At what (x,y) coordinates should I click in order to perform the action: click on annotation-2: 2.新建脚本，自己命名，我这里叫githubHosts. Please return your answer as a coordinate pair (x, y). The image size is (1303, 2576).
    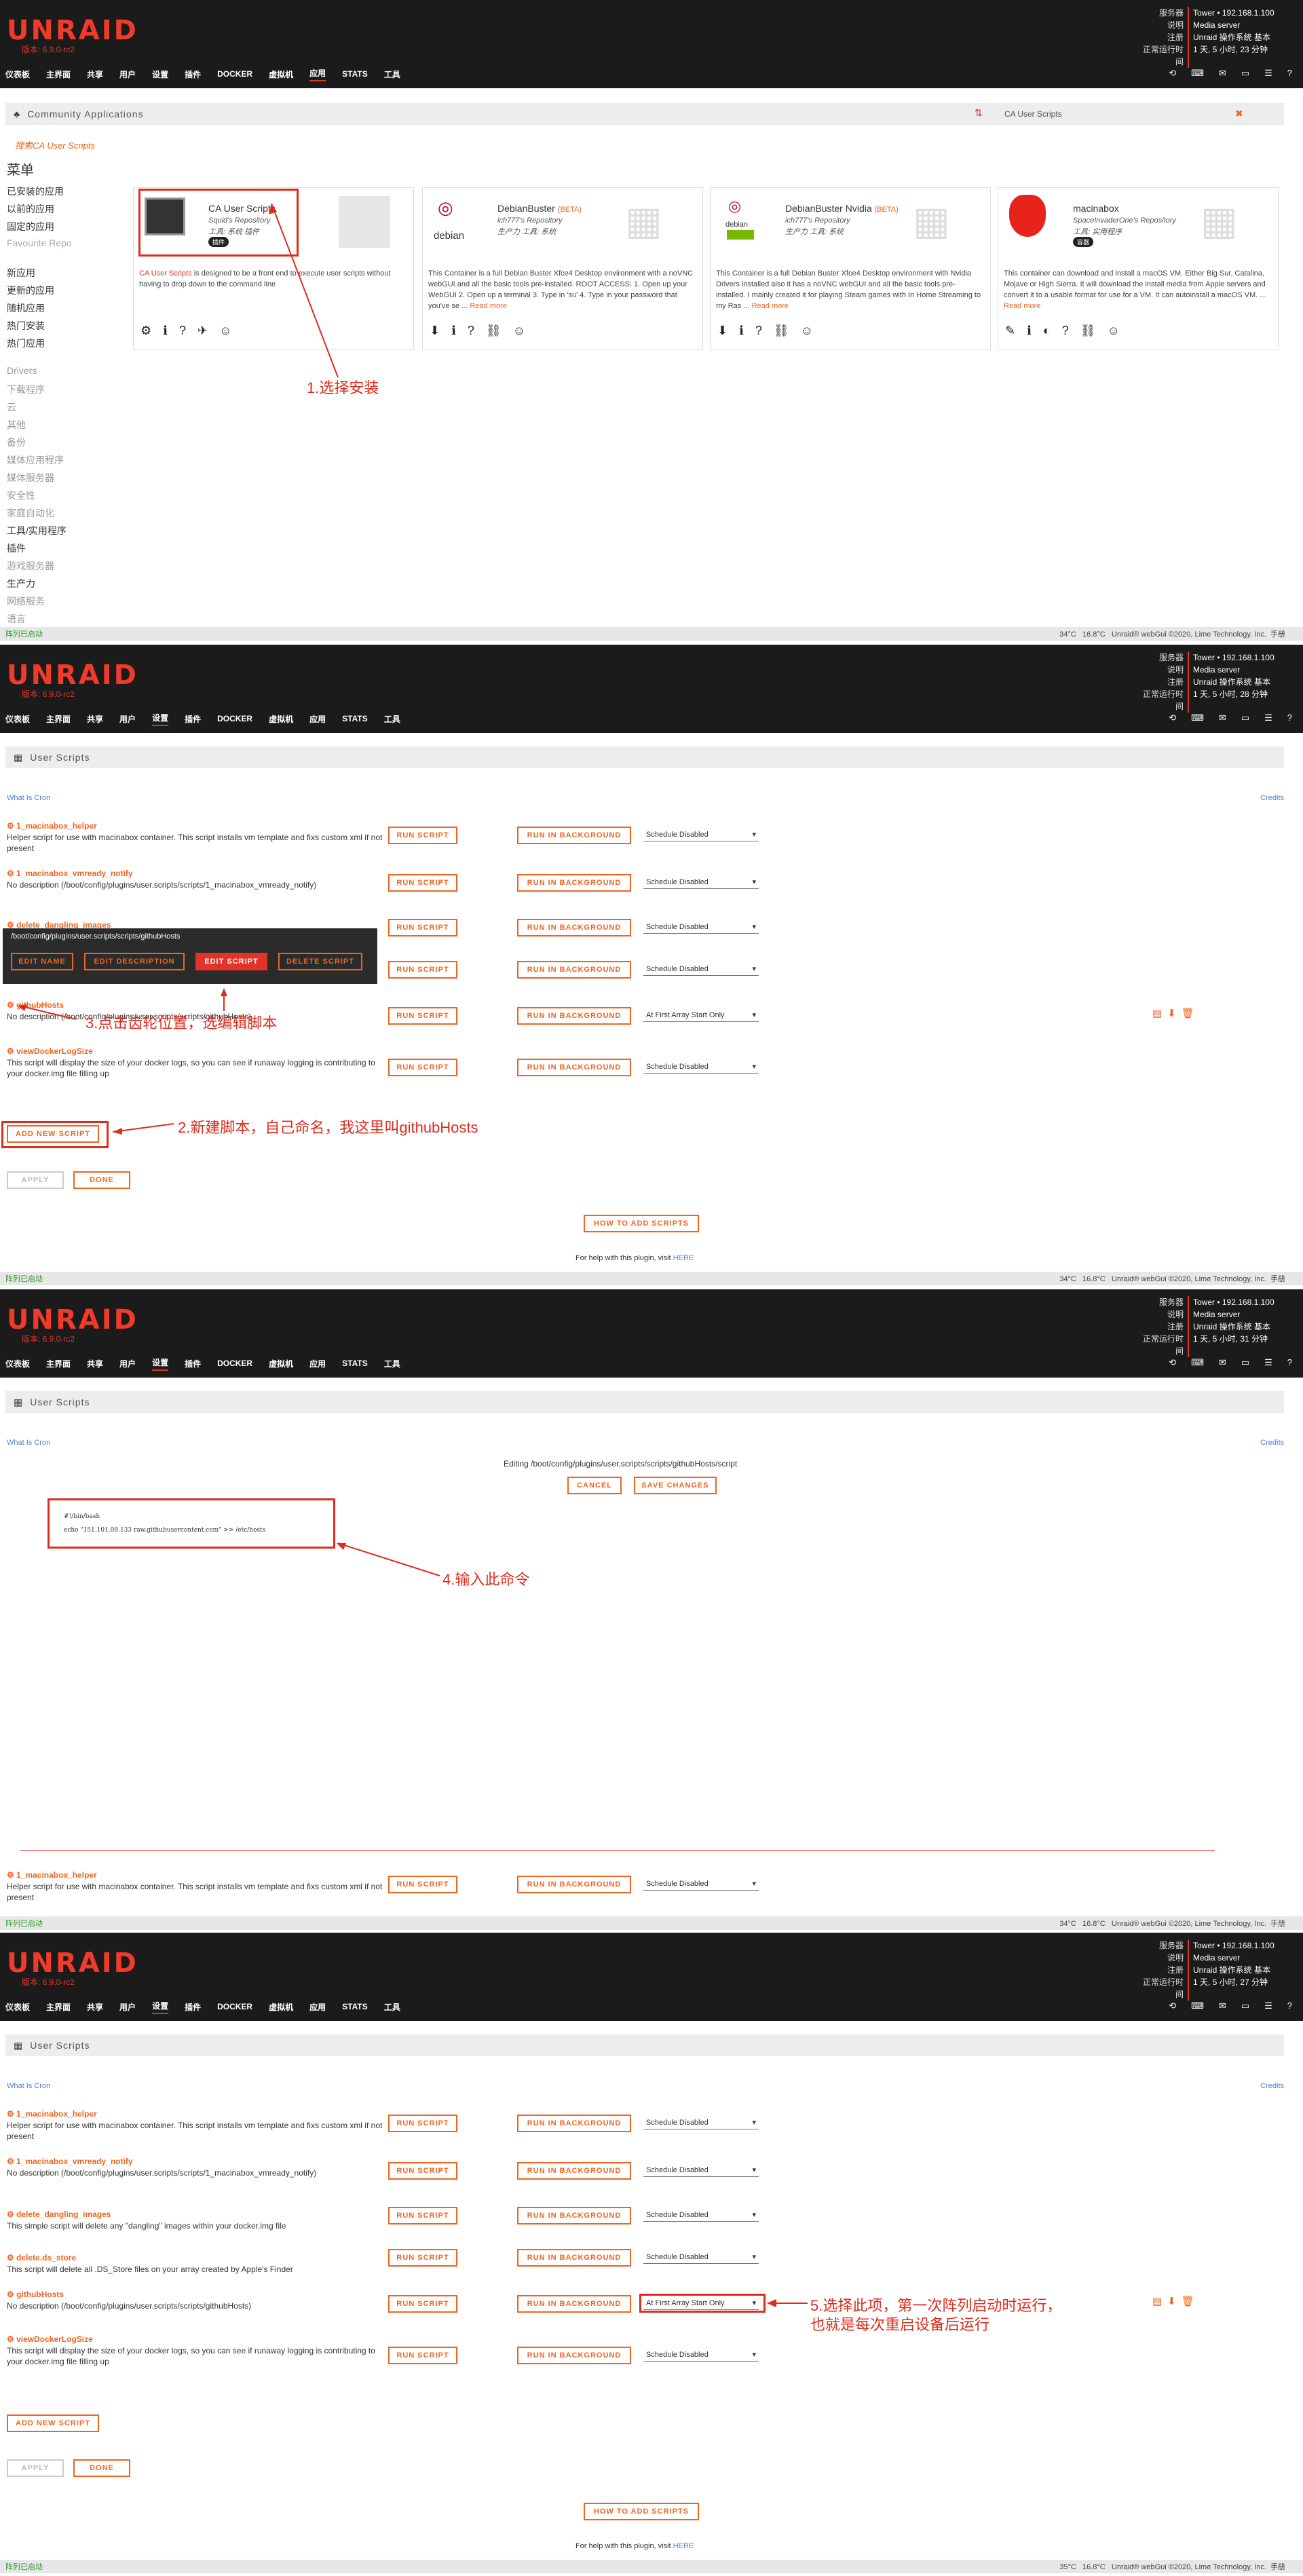
    Looking at the image, I should click on (328, 1127).